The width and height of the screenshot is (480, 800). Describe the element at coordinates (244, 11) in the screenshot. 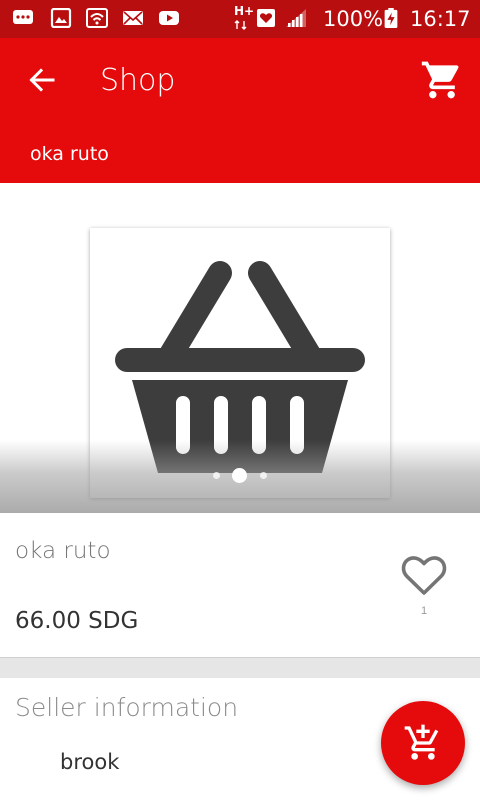

I see `network-type-label: H+` at that location.